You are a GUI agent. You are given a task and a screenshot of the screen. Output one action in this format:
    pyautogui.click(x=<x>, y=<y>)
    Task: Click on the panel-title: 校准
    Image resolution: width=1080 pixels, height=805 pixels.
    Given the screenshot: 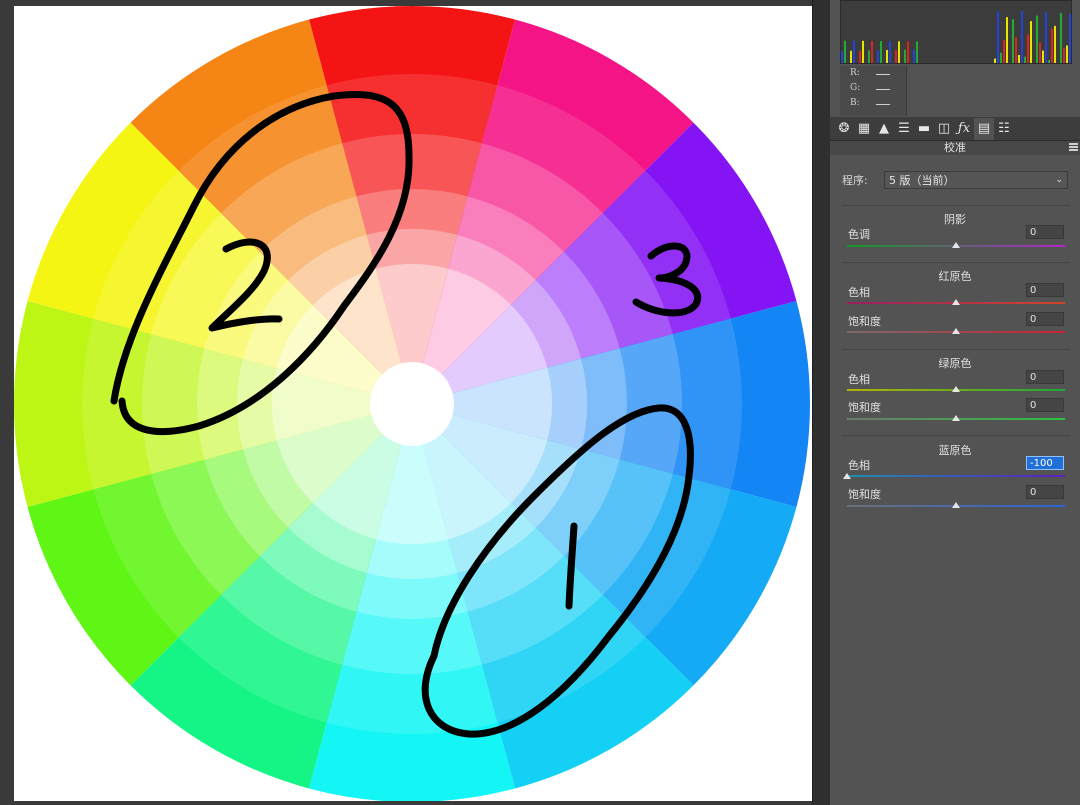 What is the action you would take?
    pyautogui.click(x=955, y=147)
    